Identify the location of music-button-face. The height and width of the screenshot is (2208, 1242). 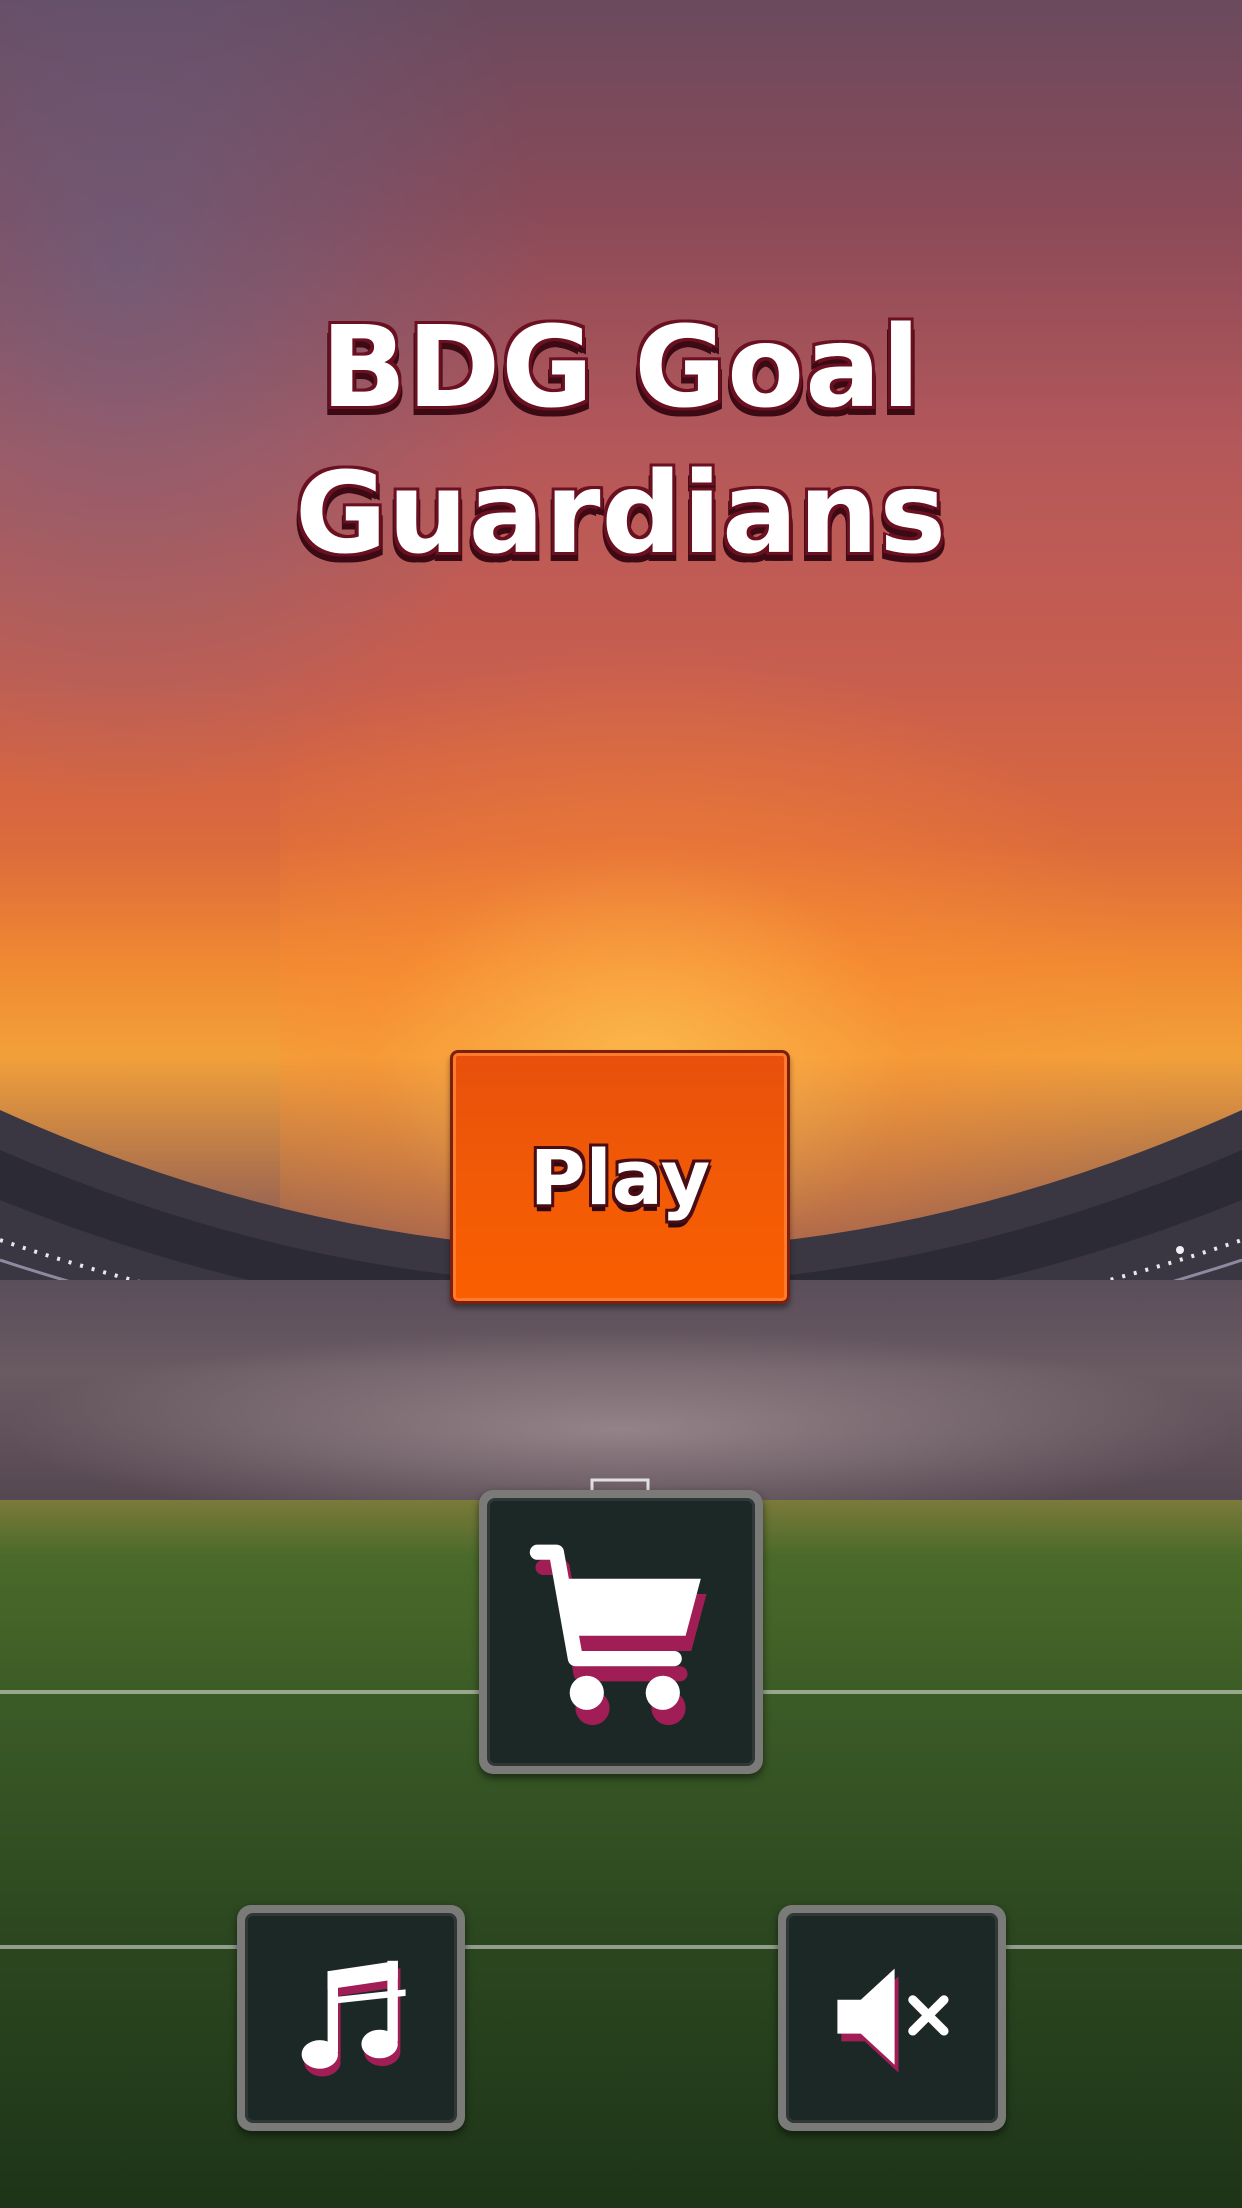
(351, 2018).